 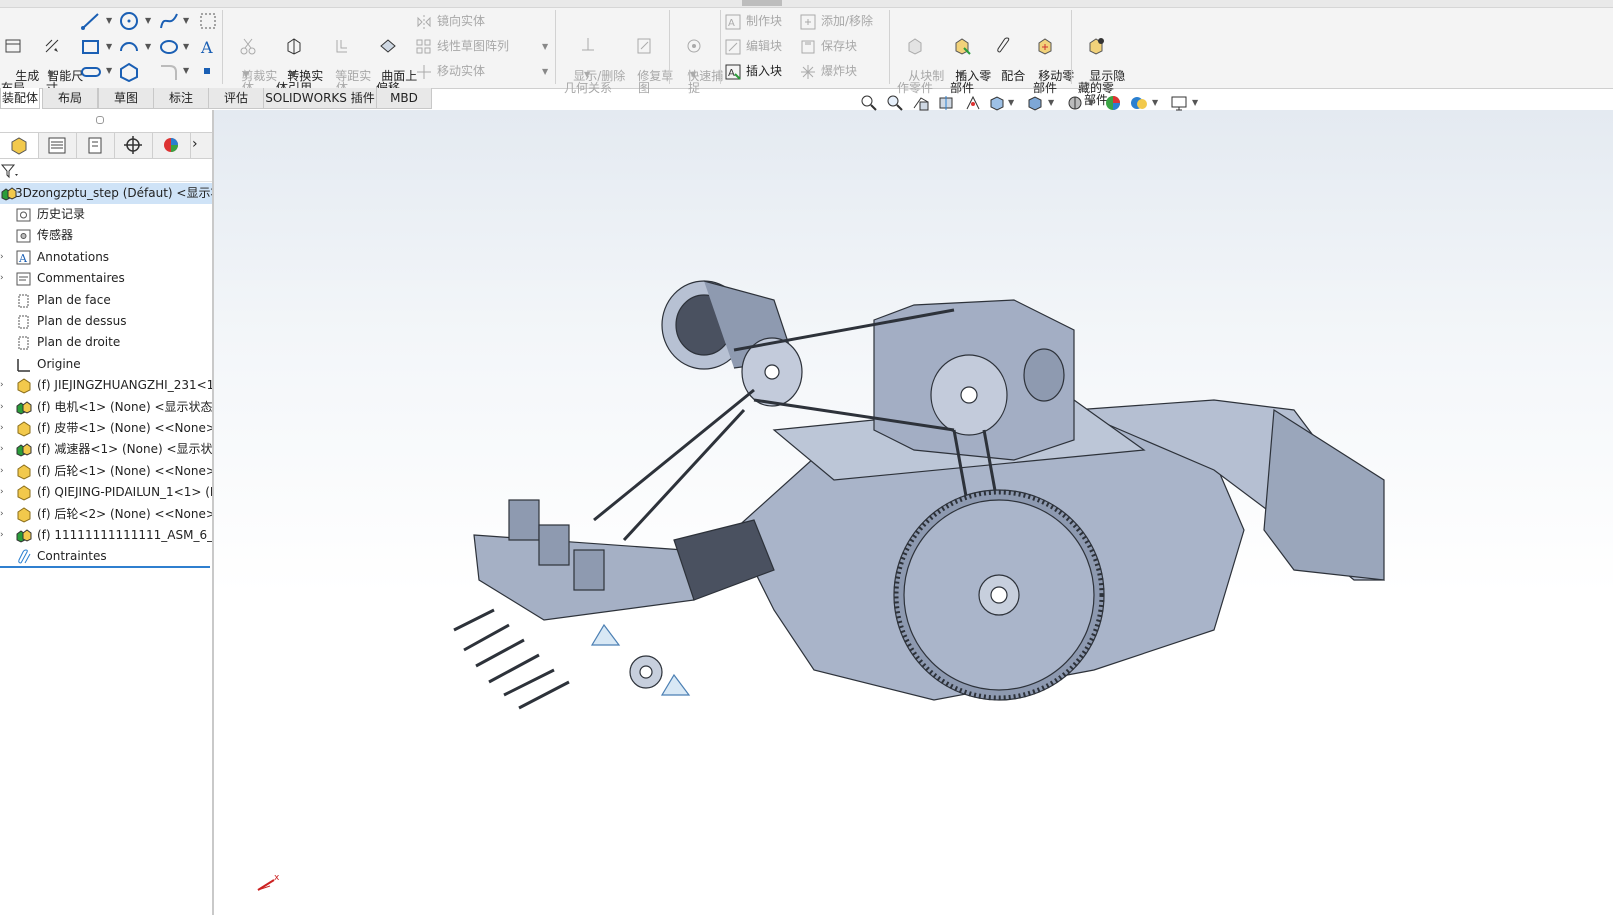 I want to click on explode-block-button: 爆炸块, so click(x=828, y=71).